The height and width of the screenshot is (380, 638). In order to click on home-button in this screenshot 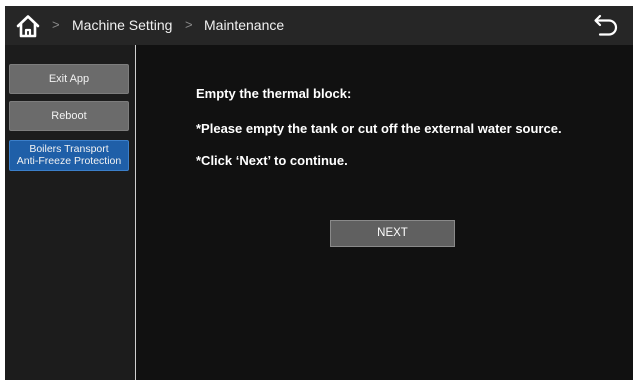, I will do `click(28, 26)`.